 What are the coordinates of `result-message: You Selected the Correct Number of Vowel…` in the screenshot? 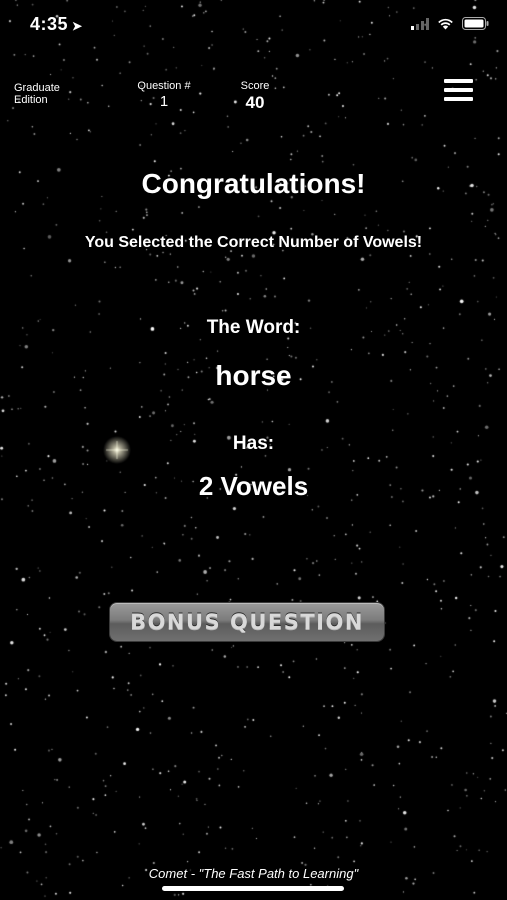 It's located at (253, 242).